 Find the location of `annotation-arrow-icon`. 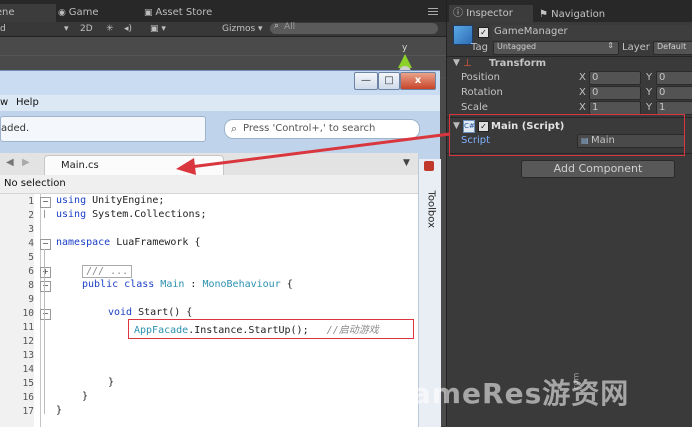

annotation-arrow-icon is located at coordinates (313, 153).